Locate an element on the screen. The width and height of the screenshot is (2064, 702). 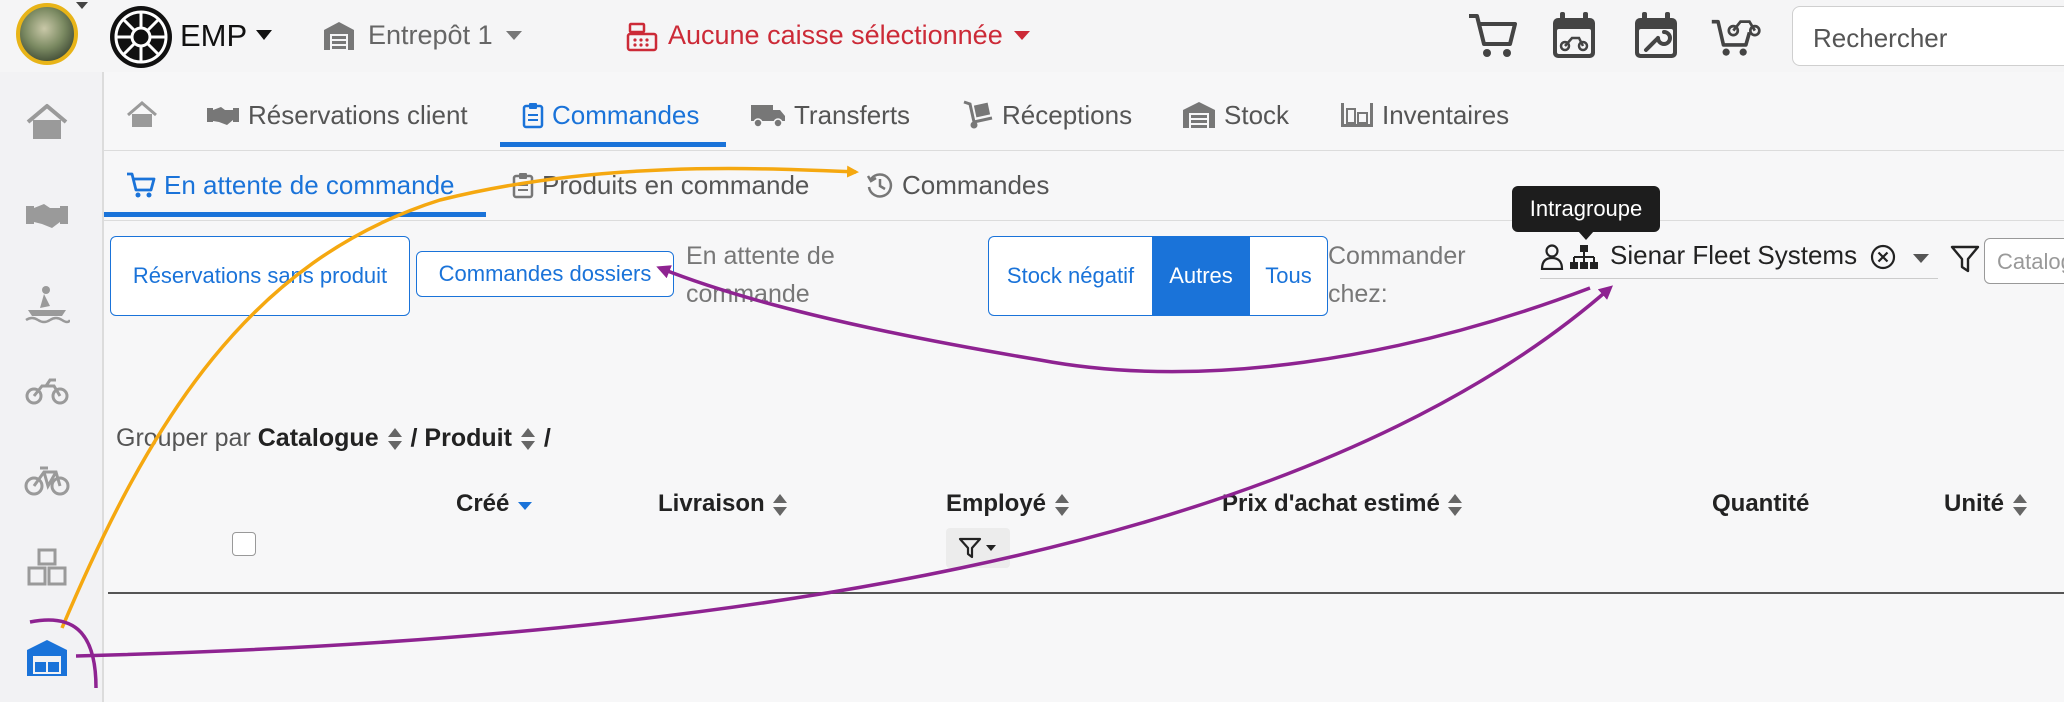
column-label: Employé is located at coordinates (996, 503).